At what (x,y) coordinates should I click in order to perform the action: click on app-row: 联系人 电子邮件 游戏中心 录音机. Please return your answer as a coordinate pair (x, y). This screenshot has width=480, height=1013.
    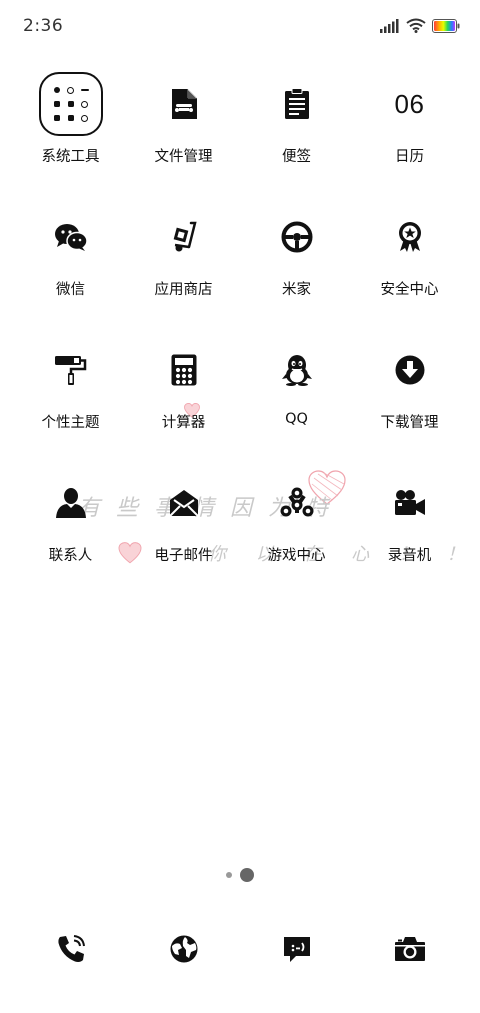
    Looking at the image, I should click on (240, 535).